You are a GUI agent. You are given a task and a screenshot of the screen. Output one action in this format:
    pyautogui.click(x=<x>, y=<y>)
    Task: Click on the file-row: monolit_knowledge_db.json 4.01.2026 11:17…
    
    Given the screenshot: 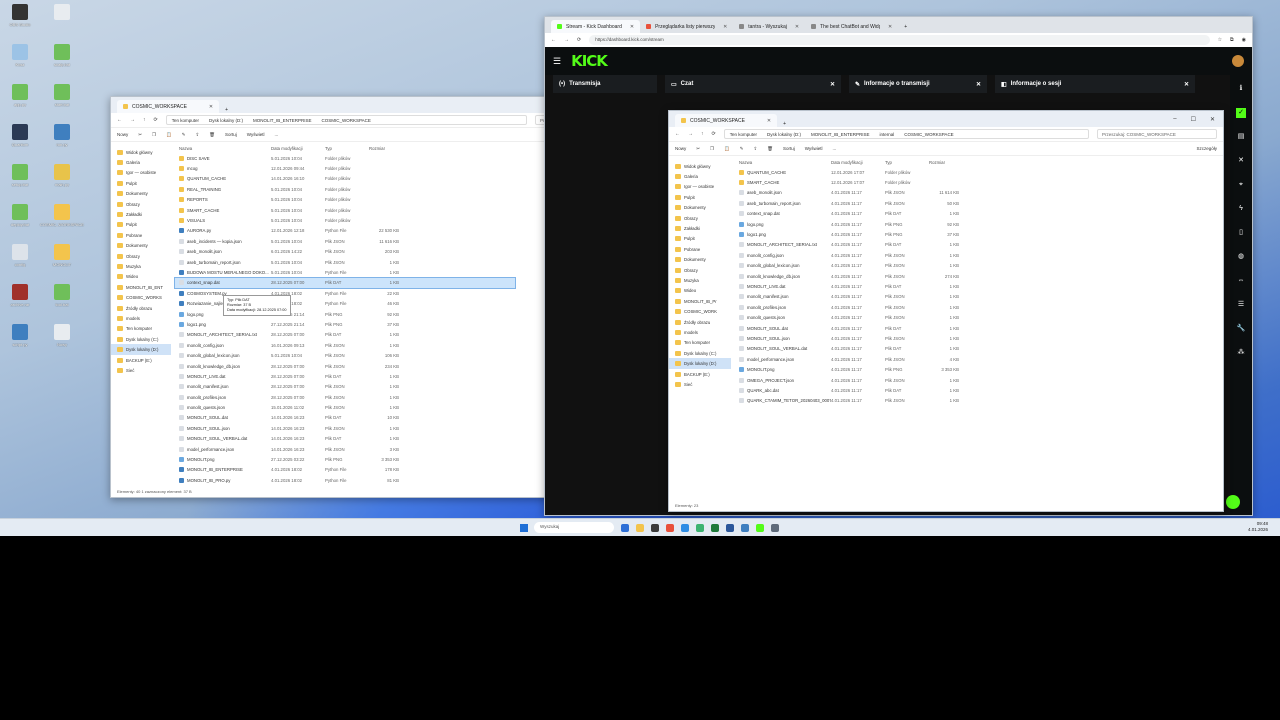 What is the action you would take?
    pyautogui.click(x=885, y=276)
    